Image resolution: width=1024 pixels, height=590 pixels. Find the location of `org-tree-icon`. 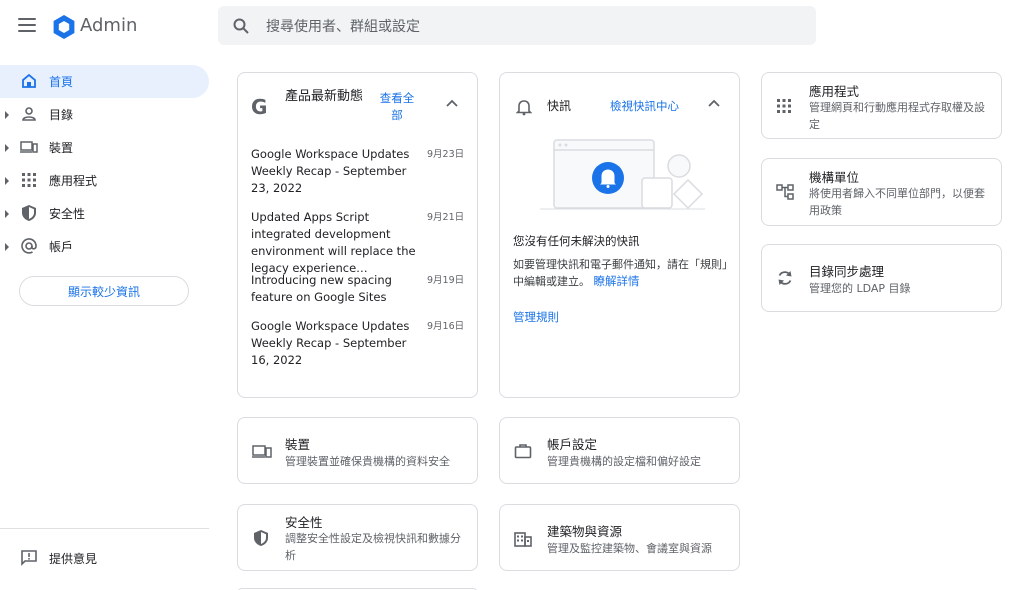

org-tree-icon is located at coordinates (785, 192).